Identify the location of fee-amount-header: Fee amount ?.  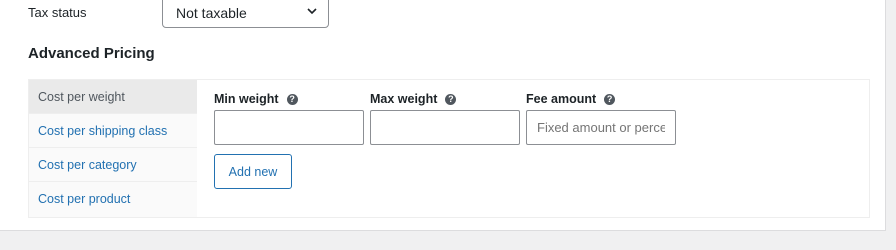
(571, 99).